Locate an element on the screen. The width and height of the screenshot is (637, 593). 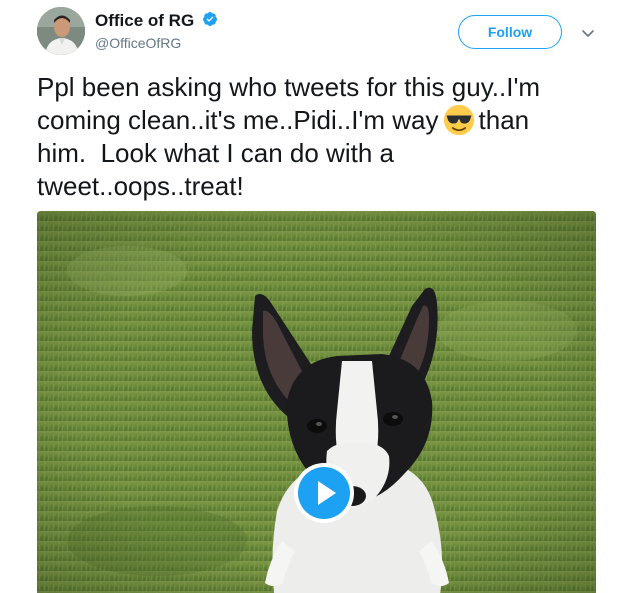
author-name: Office of RG is located at coordinates (144, 21).